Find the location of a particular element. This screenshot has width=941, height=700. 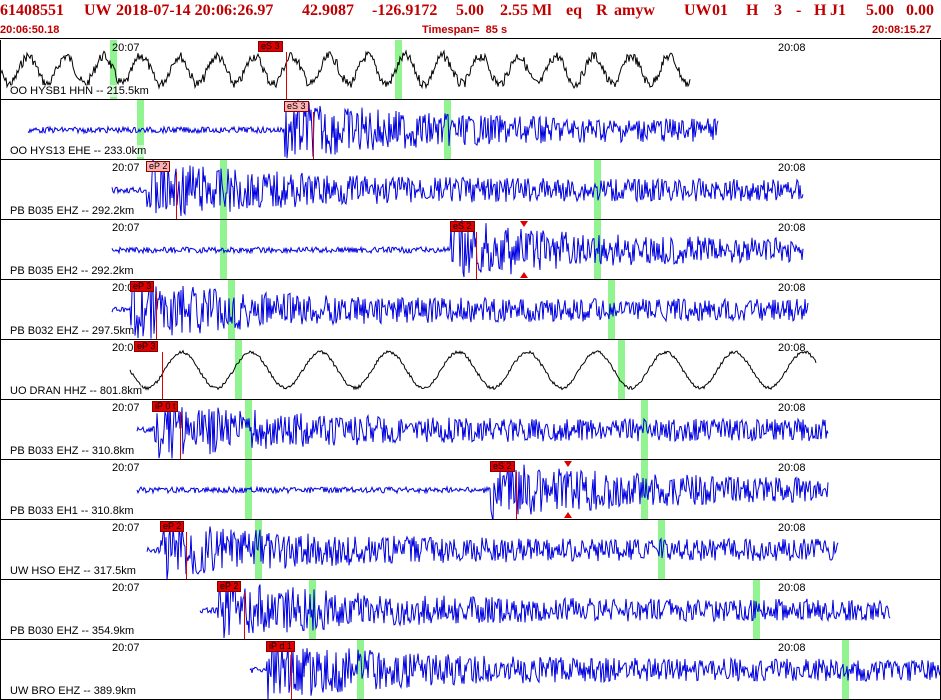

event-magnitude: 2.55 Ml is located at coordinates (526, 10).